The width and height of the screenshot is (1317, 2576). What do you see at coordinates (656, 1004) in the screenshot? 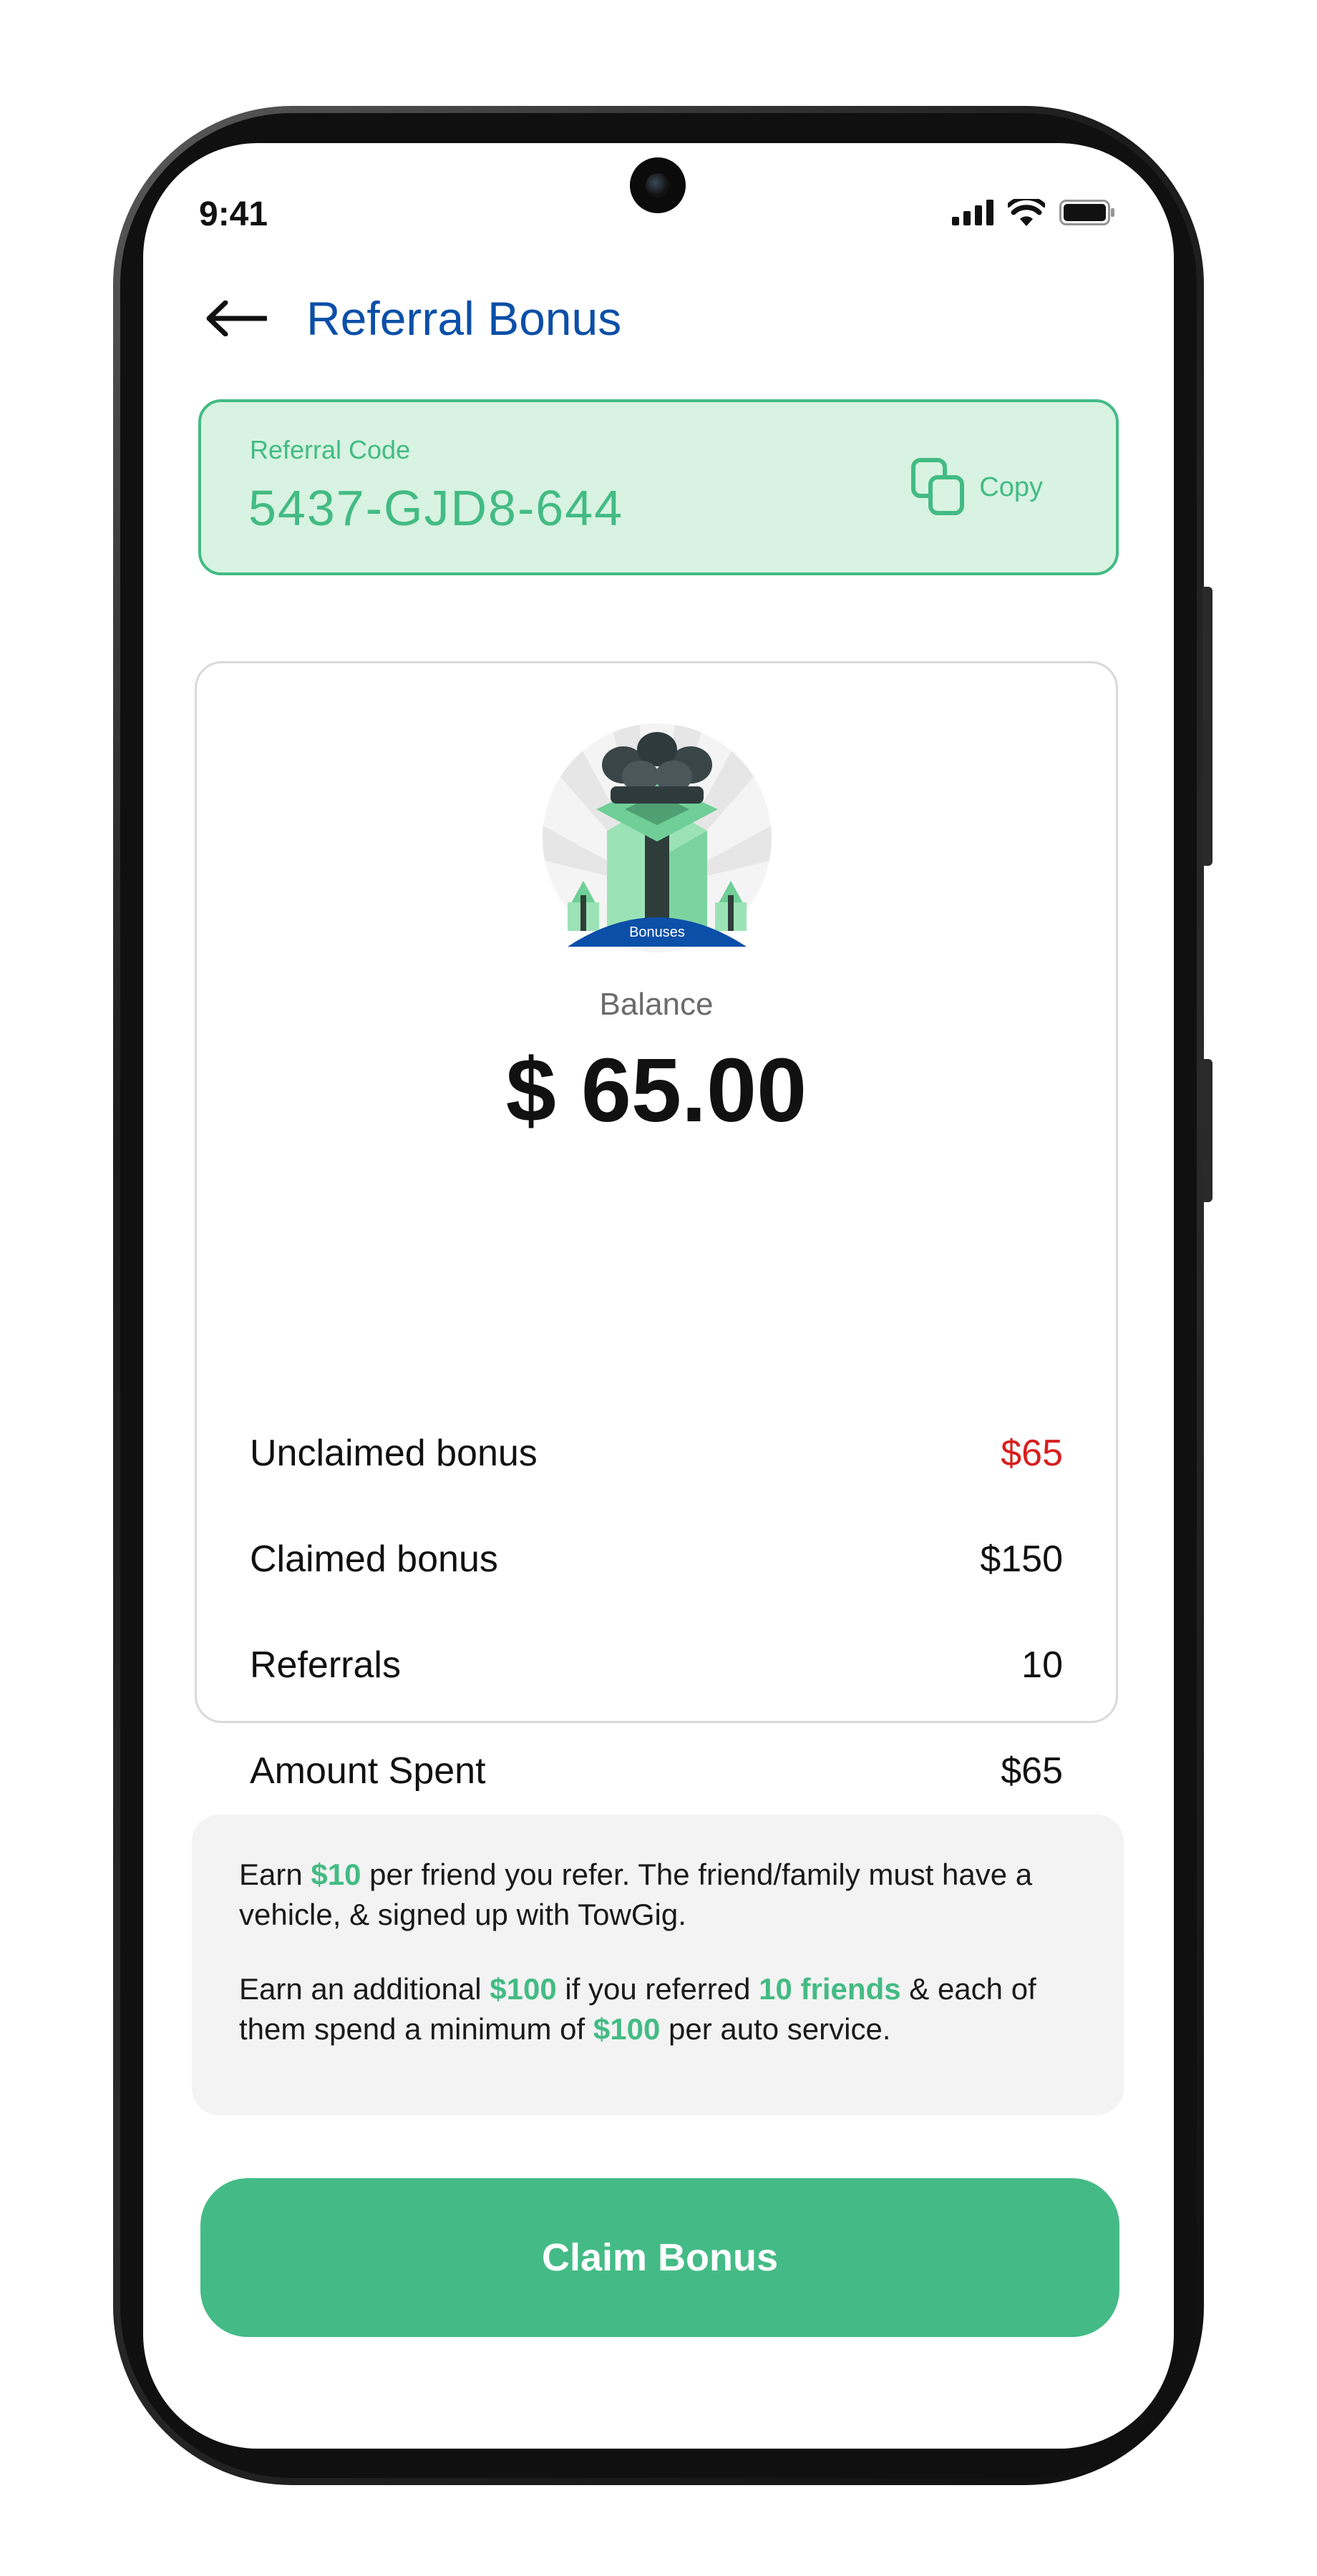
I see `balance-label: Balance` at bounding box center [656, 1004].